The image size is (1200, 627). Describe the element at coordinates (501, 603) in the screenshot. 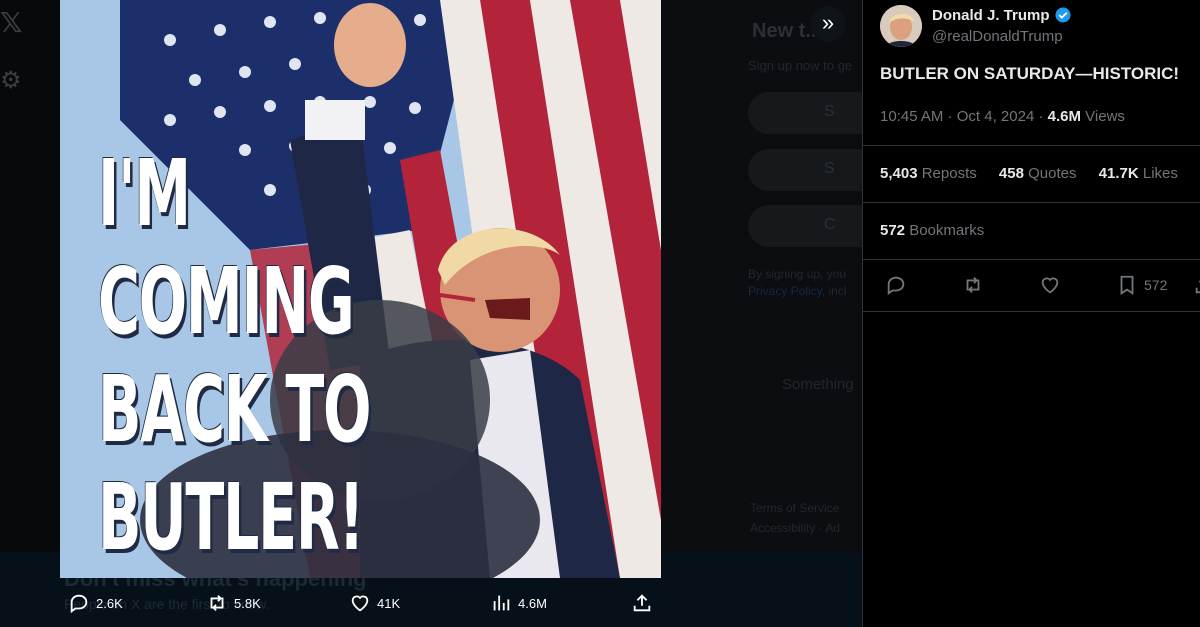

I see `views-icon` at that location.